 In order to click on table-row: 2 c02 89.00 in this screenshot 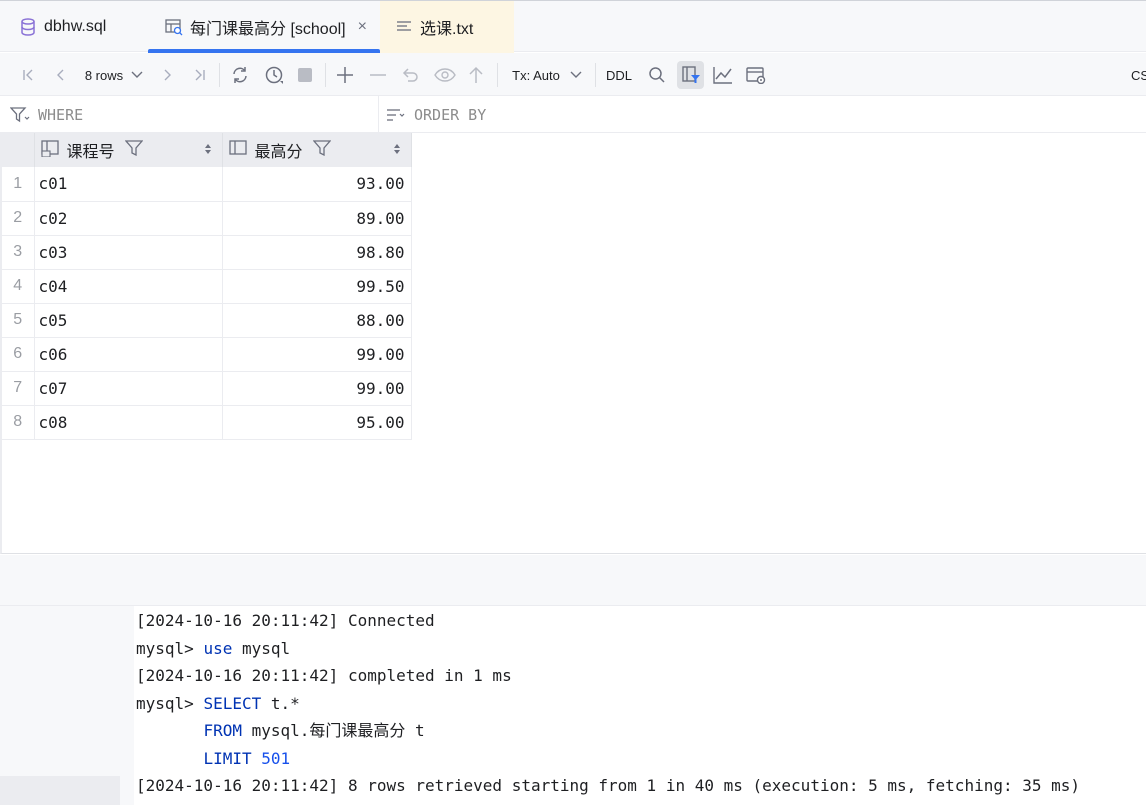, I will do `click(207, 218)`.